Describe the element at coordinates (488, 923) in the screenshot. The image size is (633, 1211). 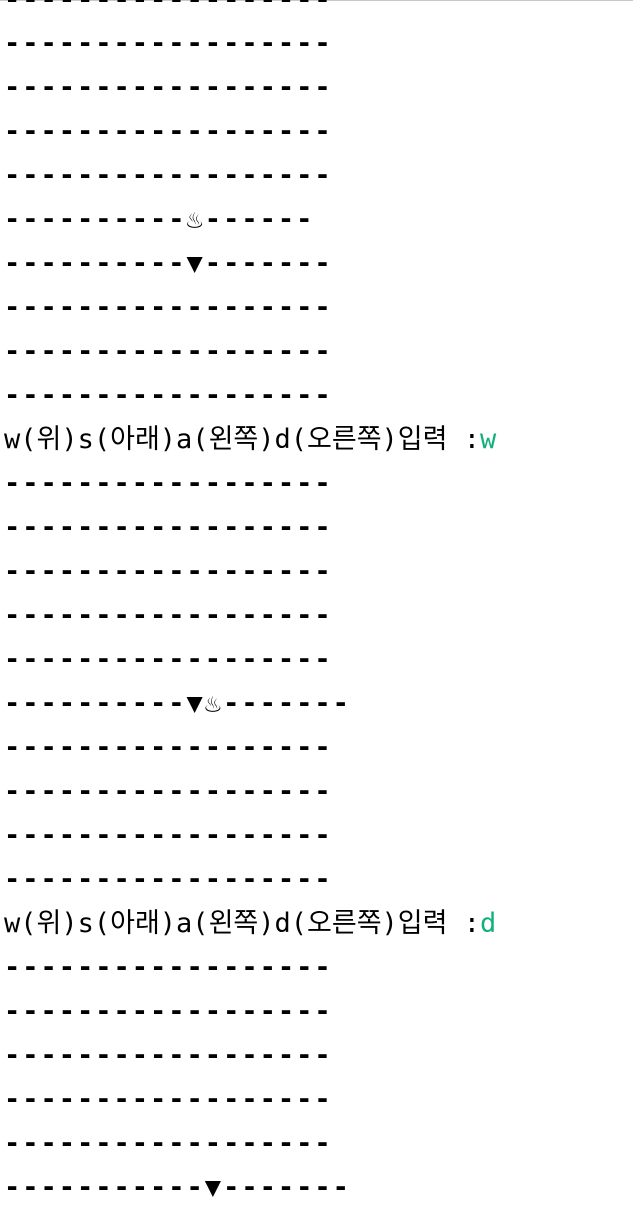
I see `prompt-input-echo: d` at that location.